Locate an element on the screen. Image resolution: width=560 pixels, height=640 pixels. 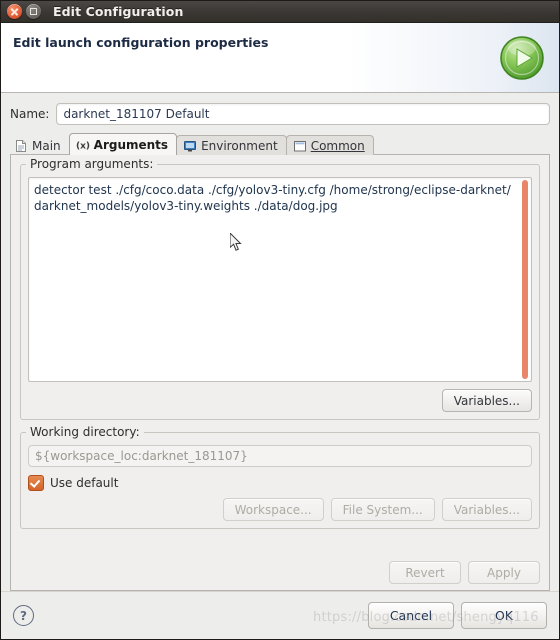
tab-main: Main is located at coordinates (40, 145).